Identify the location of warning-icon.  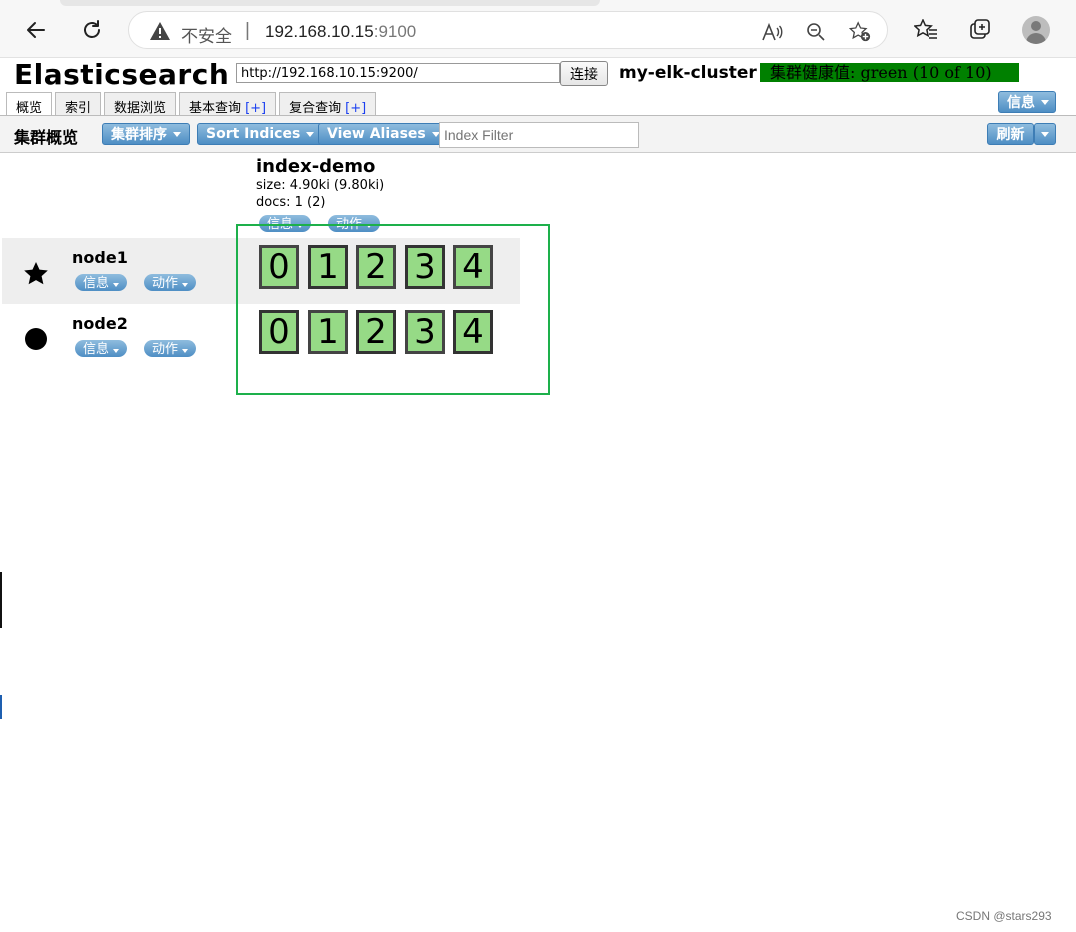
(160, 33).